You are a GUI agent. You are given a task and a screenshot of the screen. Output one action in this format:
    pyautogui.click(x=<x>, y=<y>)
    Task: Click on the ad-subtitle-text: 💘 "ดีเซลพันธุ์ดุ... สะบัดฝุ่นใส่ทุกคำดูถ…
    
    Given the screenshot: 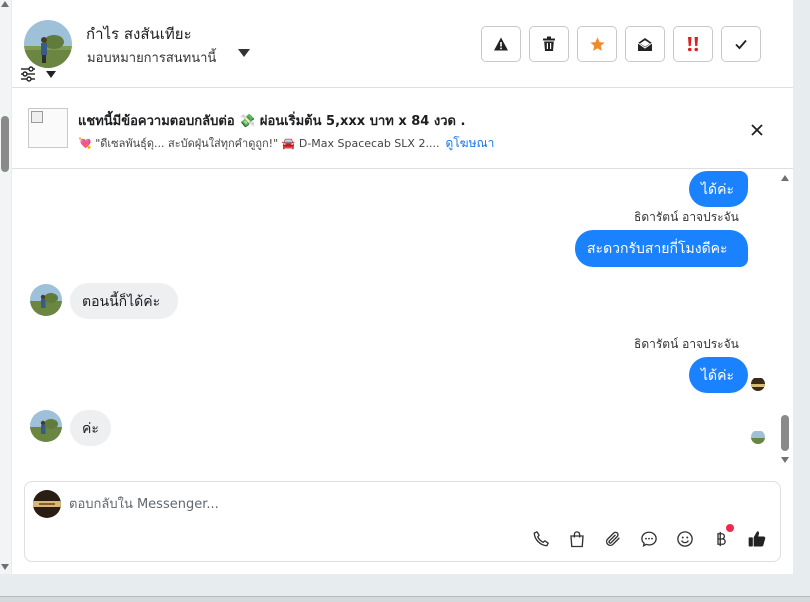 What is the action you would take?
    pyautogui.click(x=259, y=143)
    